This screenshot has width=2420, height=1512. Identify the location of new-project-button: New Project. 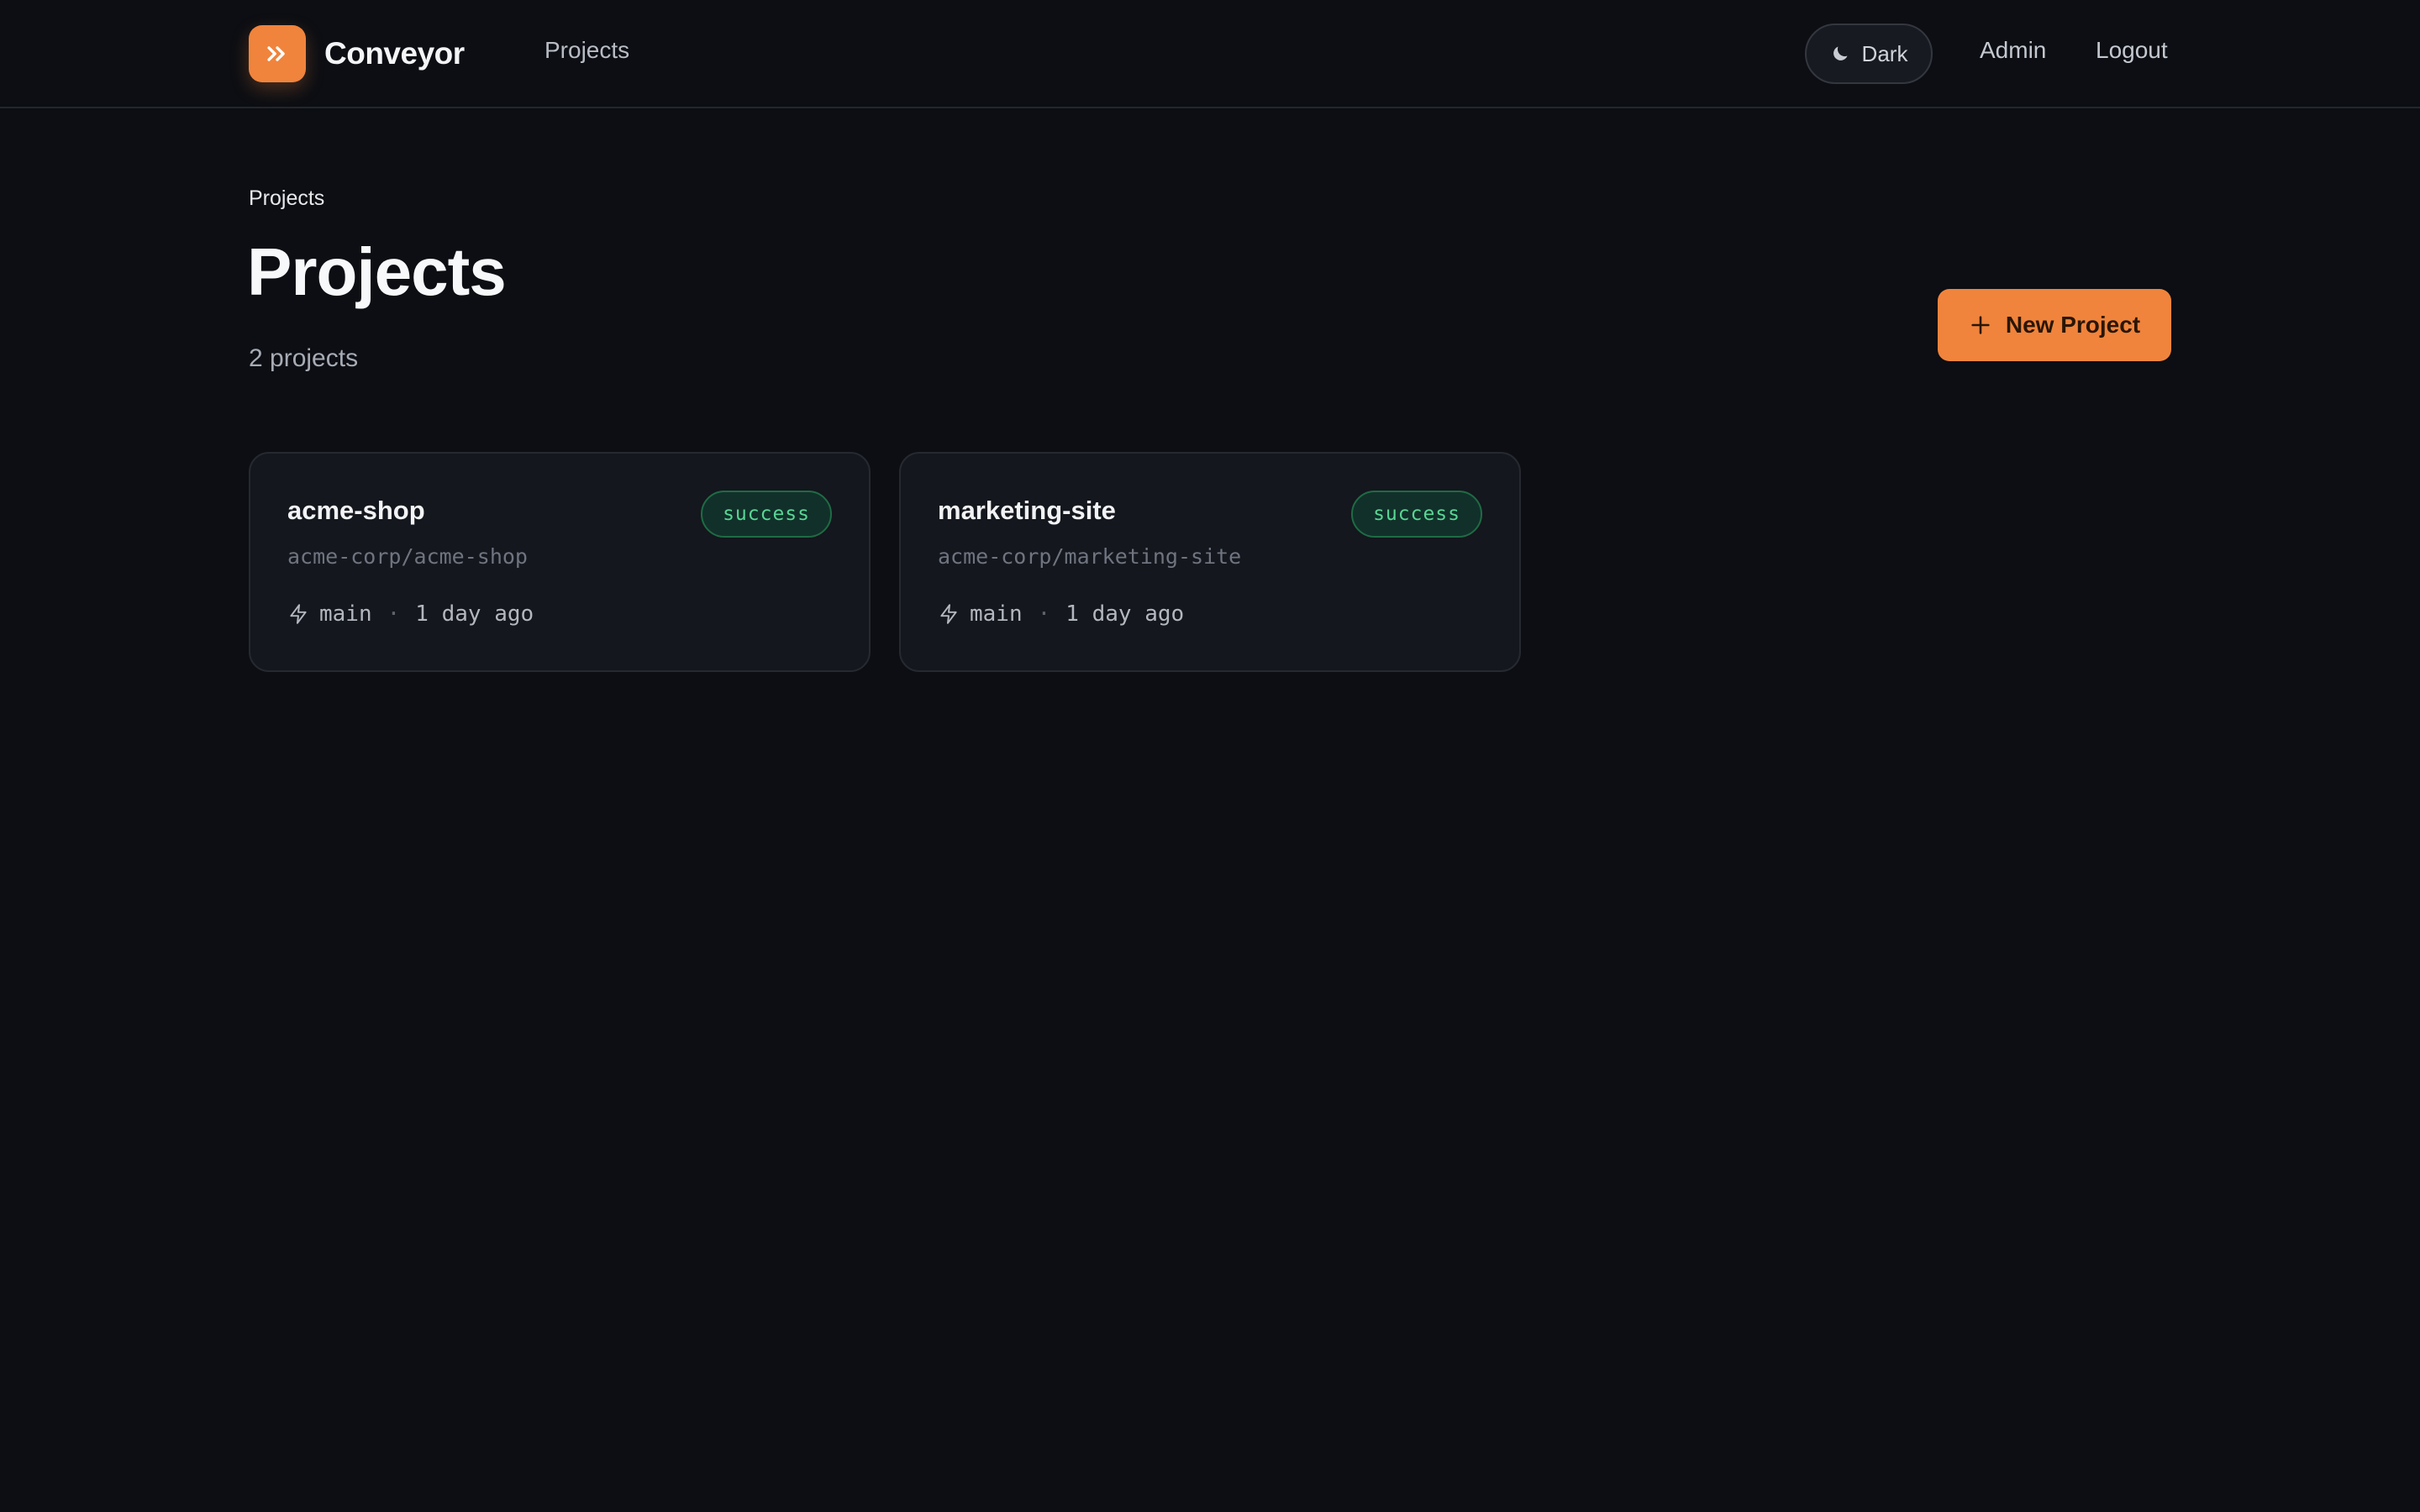
(2054, 325).